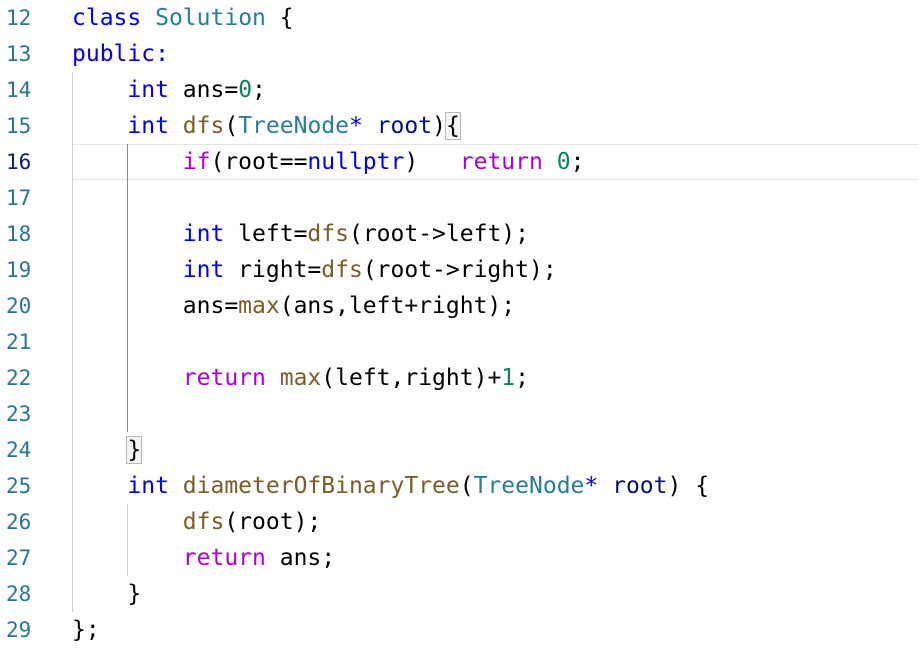 This screenshot has width=919, height=667. I want to click on code-line: 23, so click(459, 414).